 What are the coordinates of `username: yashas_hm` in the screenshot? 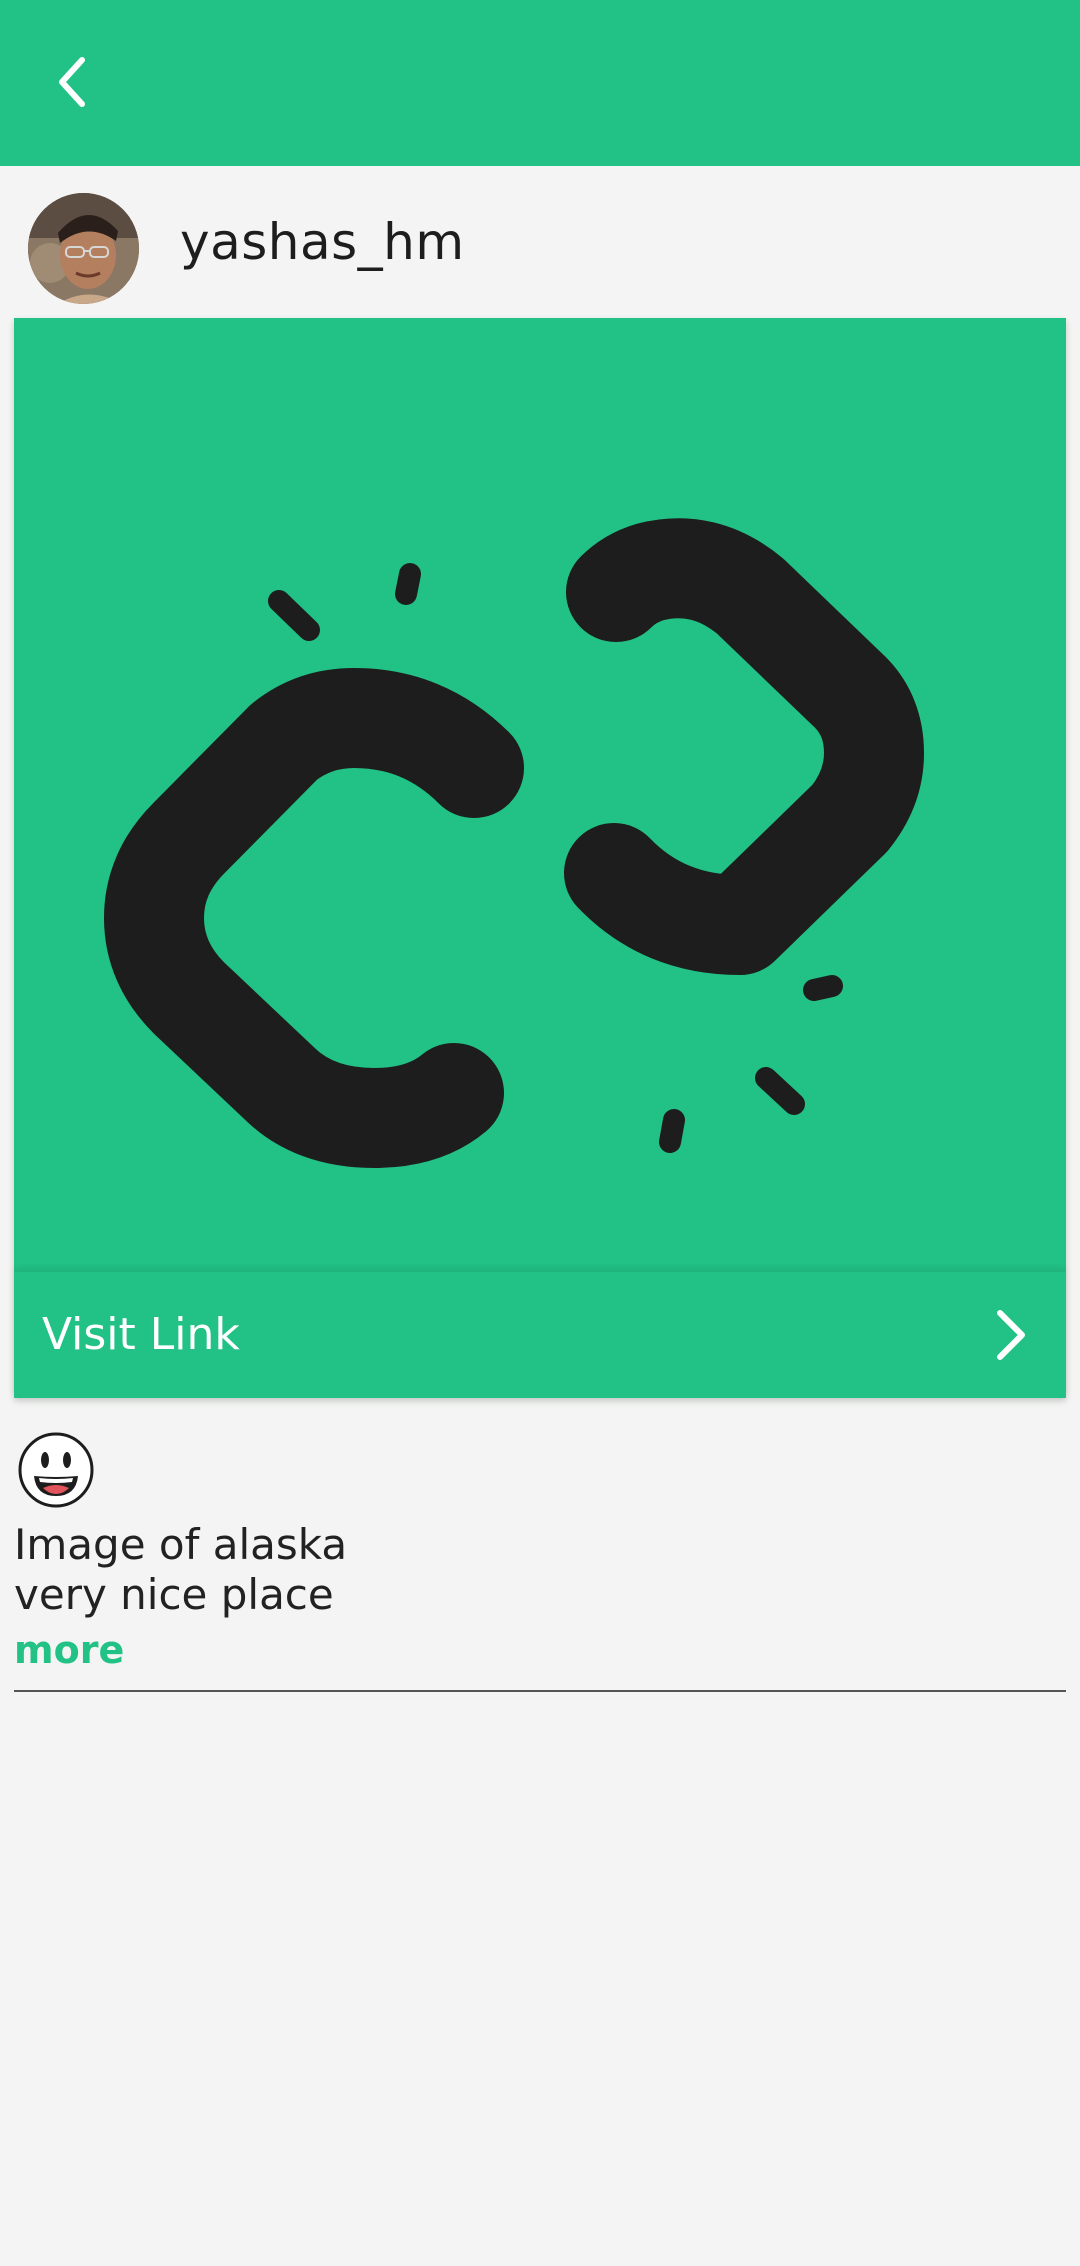 It's located at (322, 242).